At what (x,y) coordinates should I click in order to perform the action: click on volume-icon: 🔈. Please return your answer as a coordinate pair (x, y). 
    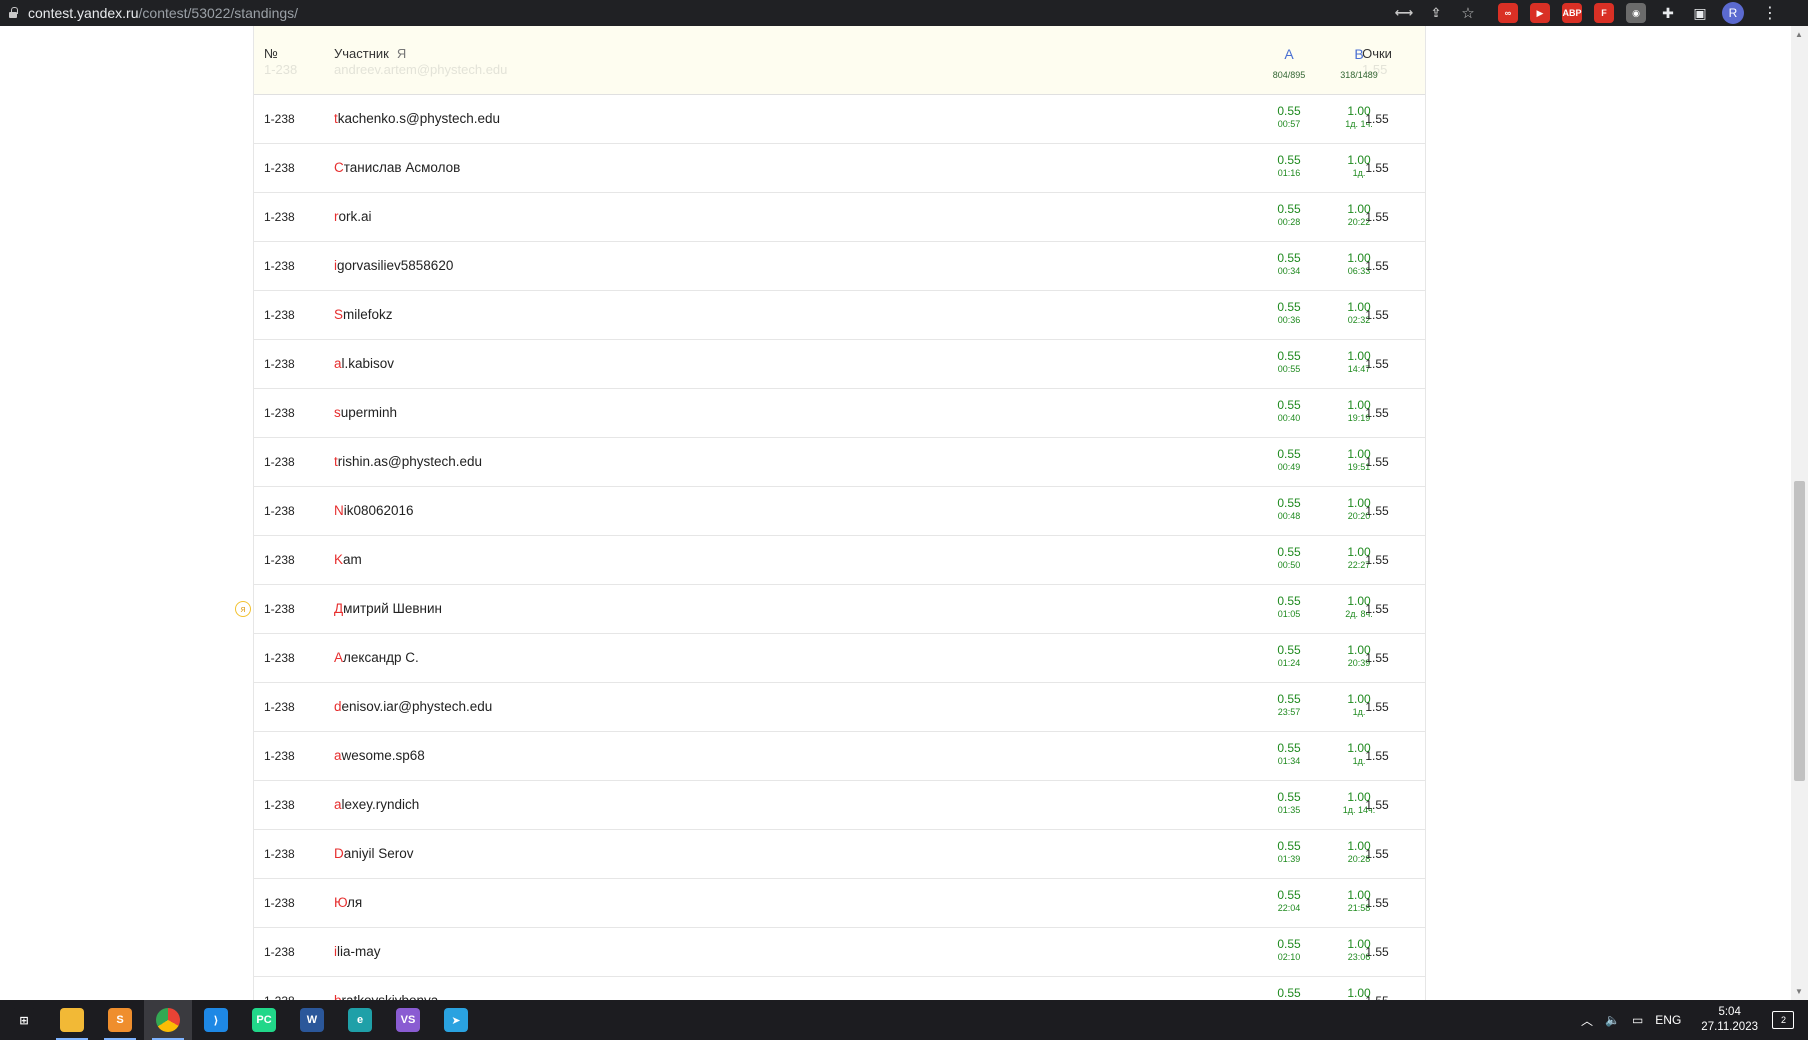
    Looking at the image, I should click on (1612, 1020).